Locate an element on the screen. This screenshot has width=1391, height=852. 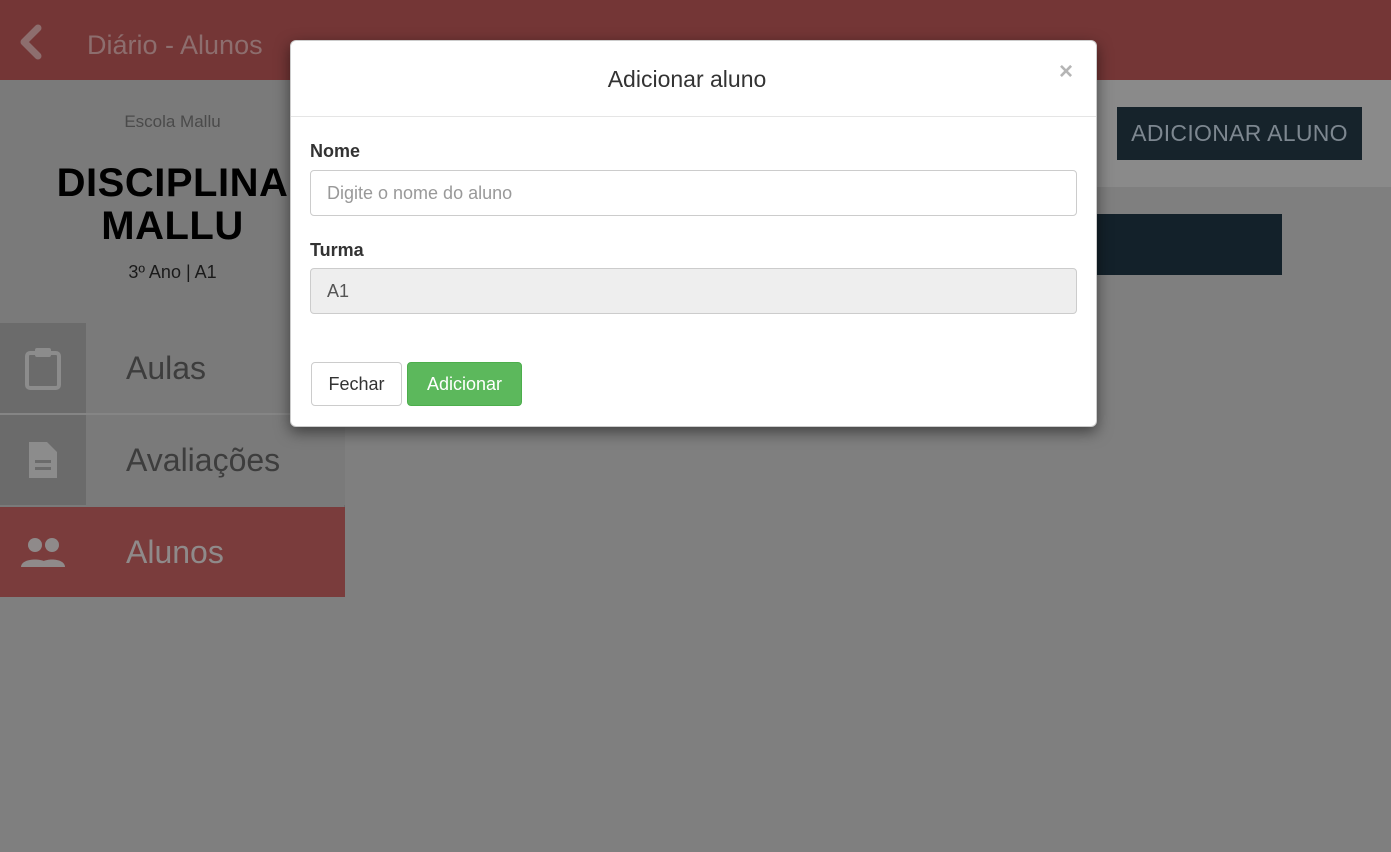
name-input is located at coordinates (693, 193).